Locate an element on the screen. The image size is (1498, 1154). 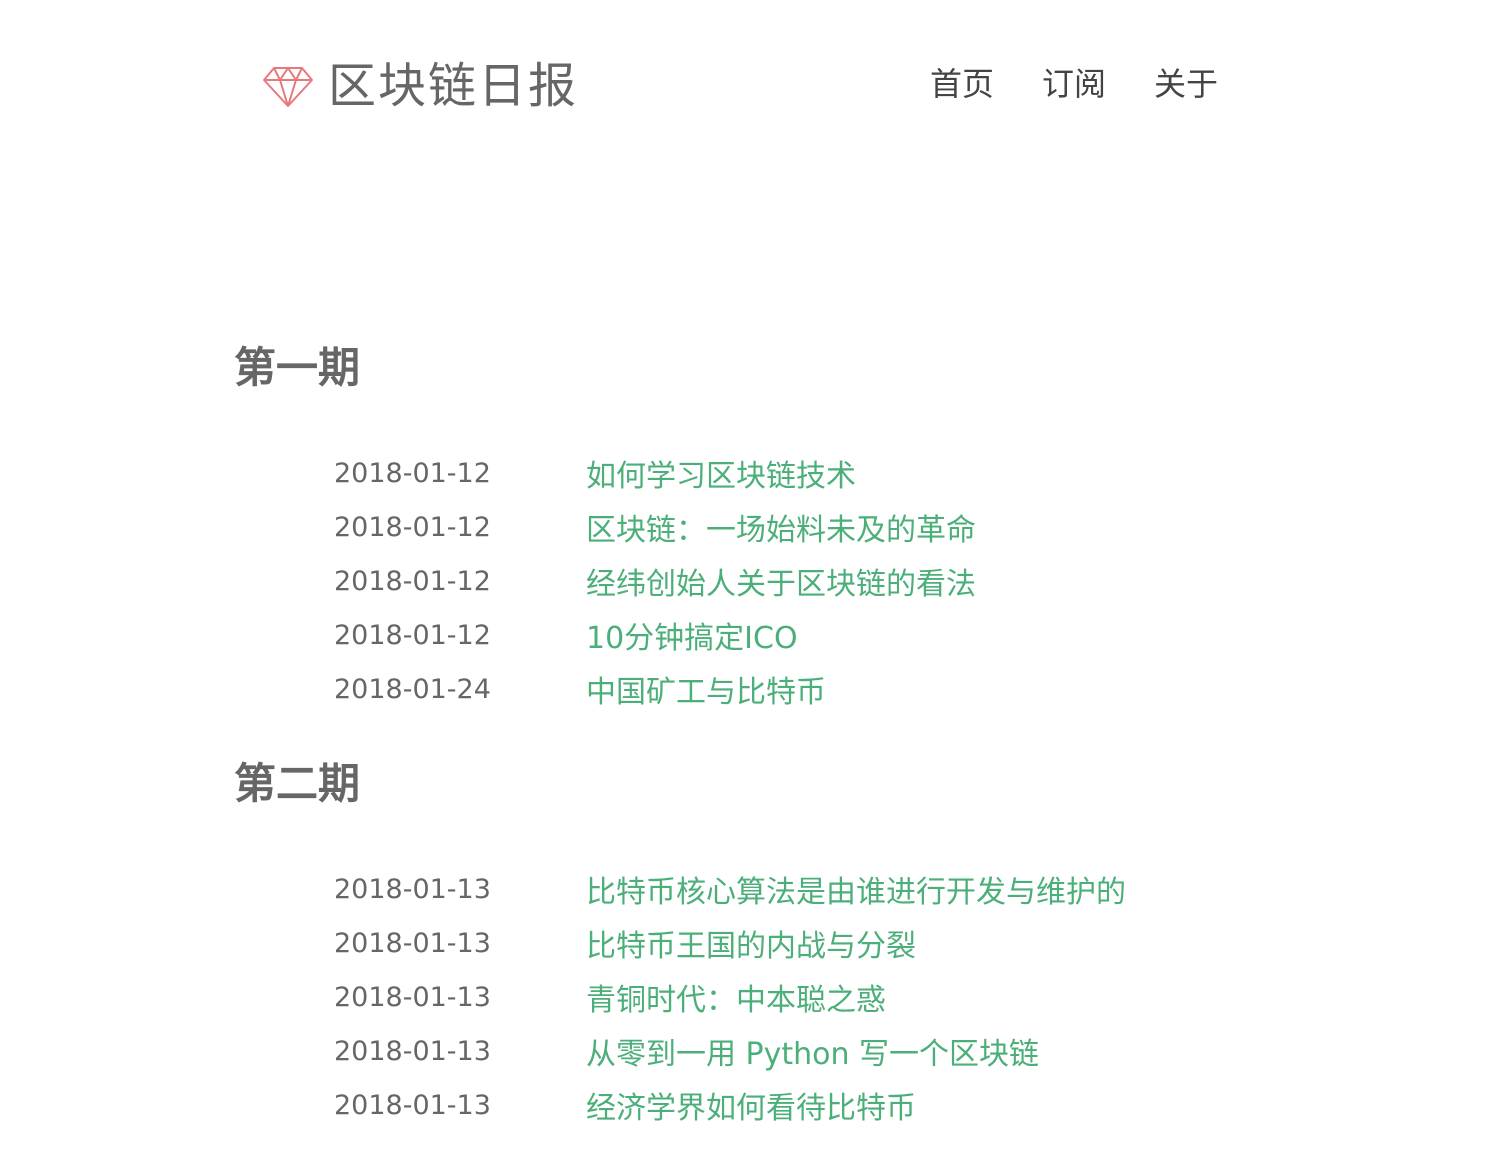
post-link: 如何学习区块链技术 is located at coordinates (721, 473).